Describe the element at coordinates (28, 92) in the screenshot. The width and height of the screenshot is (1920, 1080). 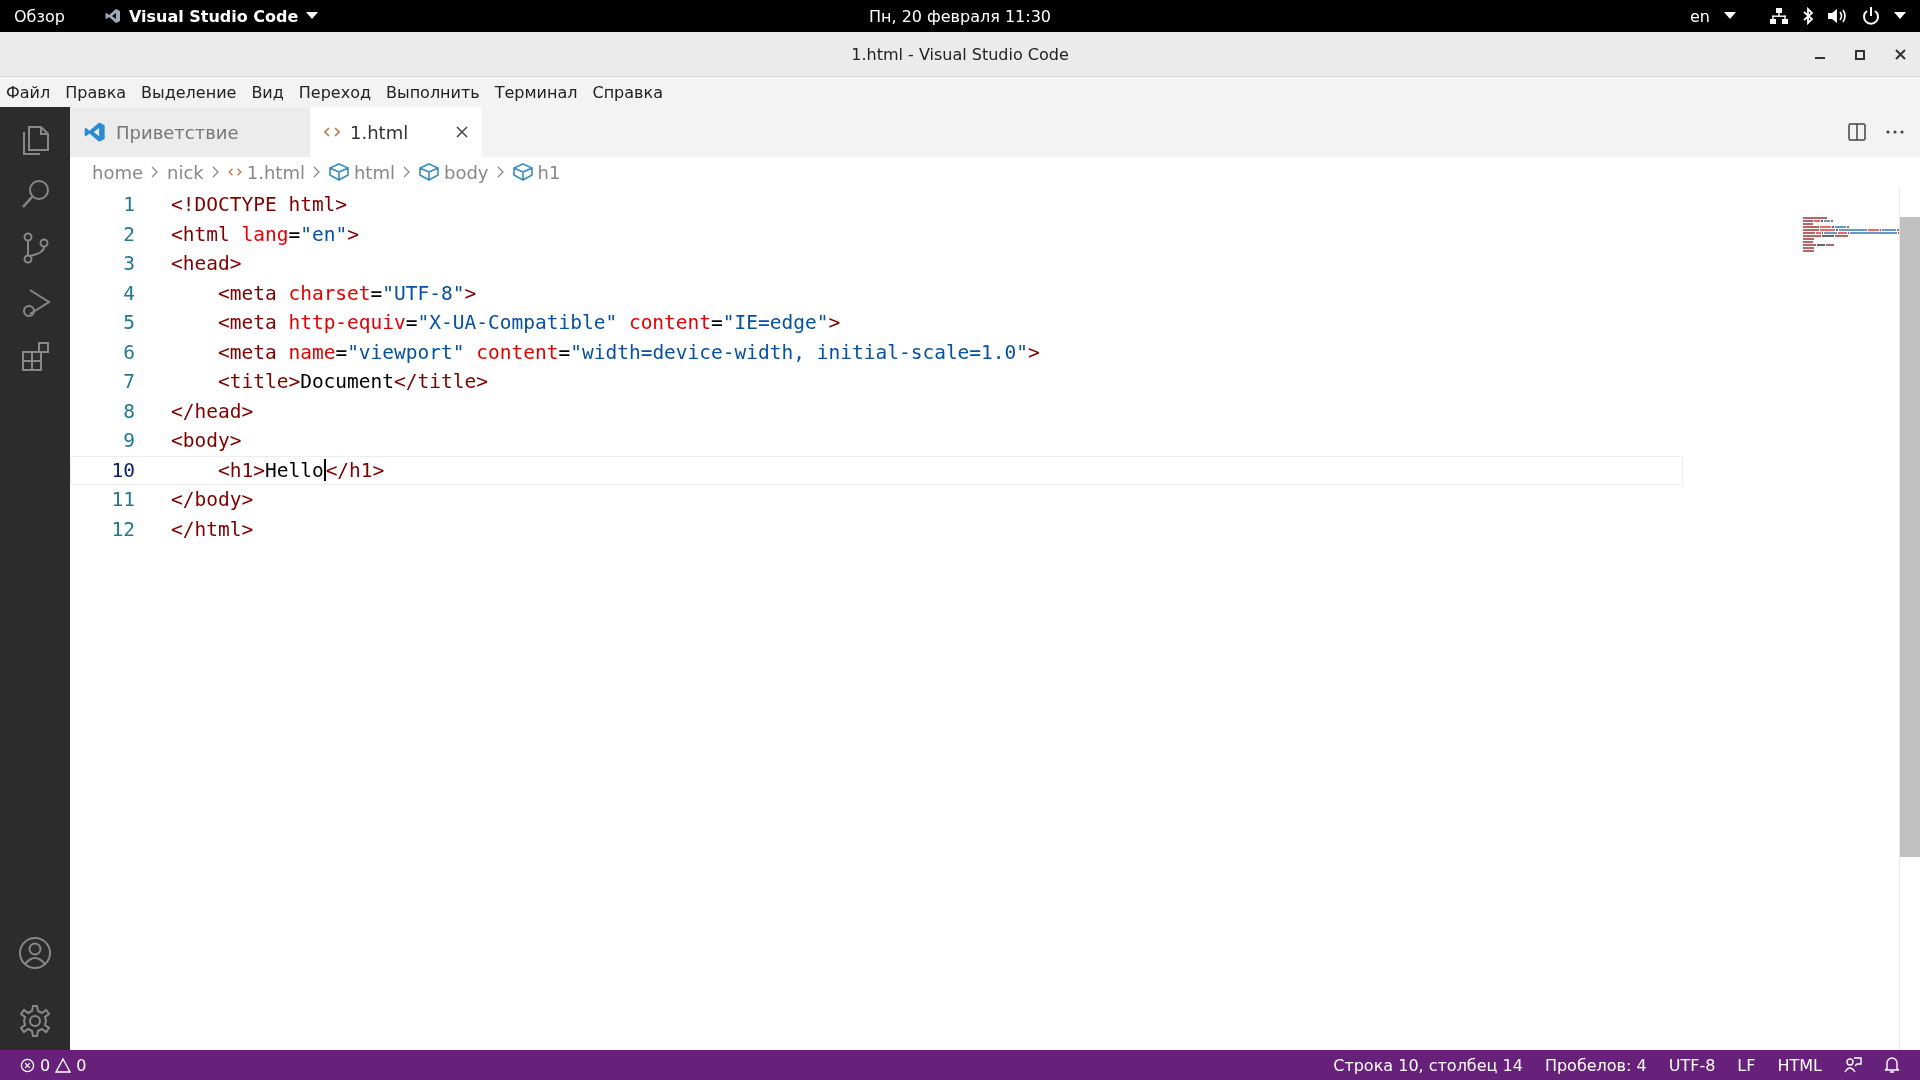
I see `menu-item: Файл` at that location.